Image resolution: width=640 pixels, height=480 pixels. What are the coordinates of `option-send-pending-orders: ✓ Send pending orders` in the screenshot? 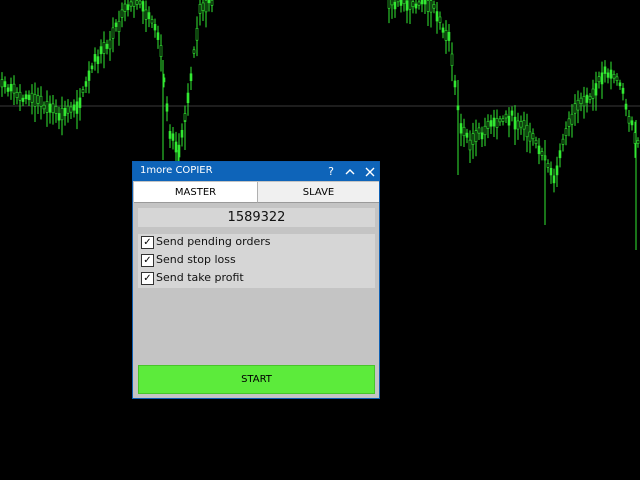 It's located at (256, 243).